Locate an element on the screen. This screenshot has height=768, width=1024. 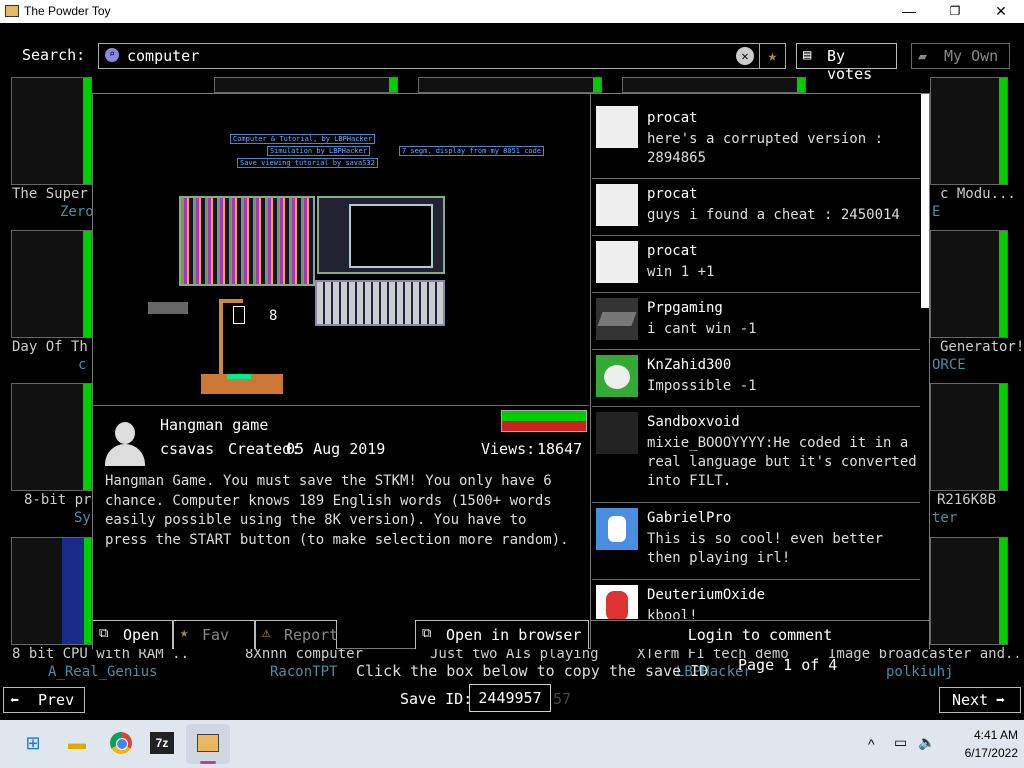
login-to-comment-button: Login to comment is located at coordinates (760, 634).